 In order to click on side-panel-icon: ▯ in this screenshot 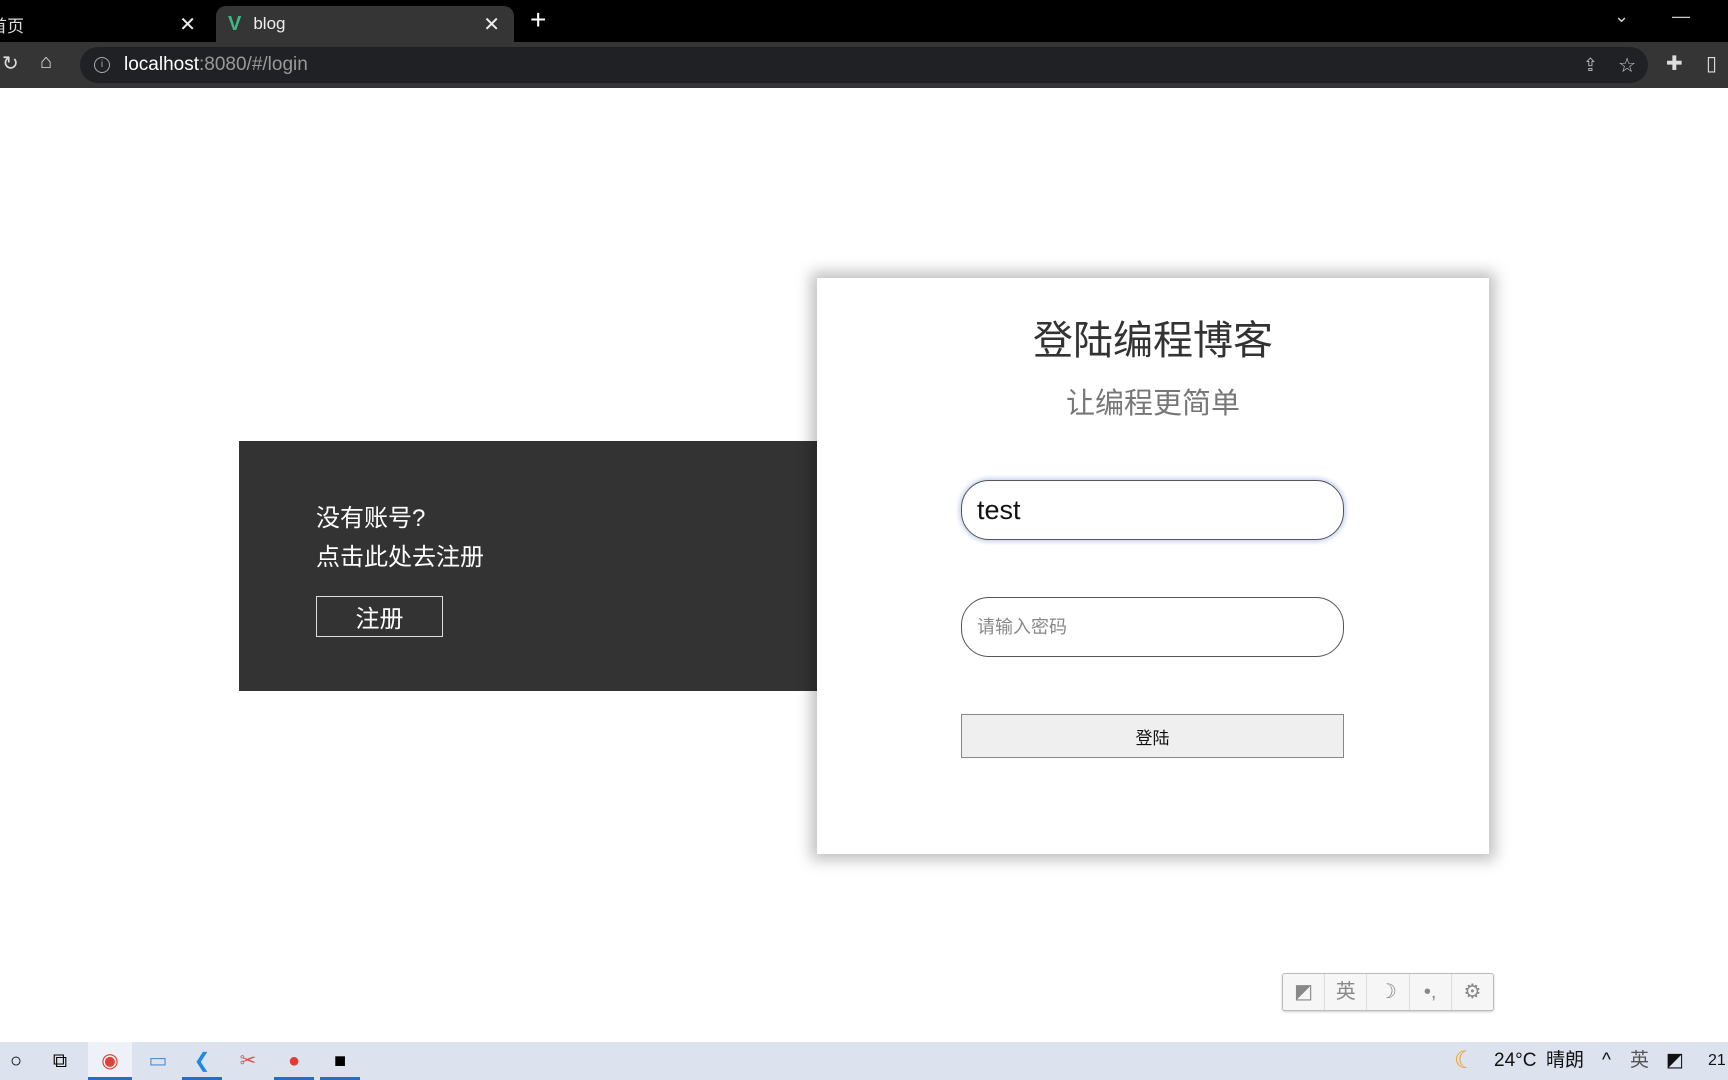, I will do `click(1711, 63)`.